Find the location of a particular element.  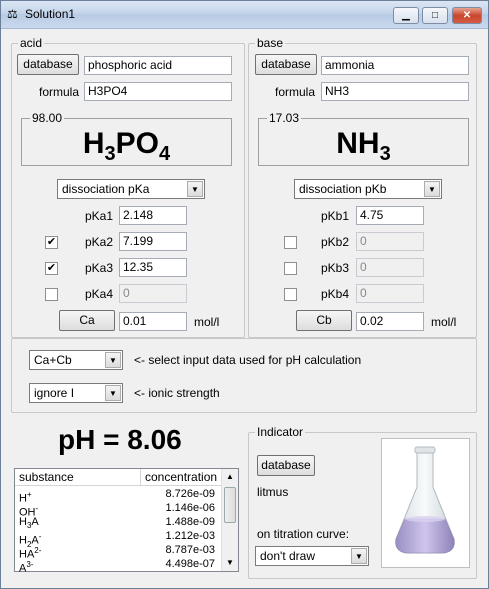

ionic-strength-select: ignore I ▼ is located at coordinates (76, 393).